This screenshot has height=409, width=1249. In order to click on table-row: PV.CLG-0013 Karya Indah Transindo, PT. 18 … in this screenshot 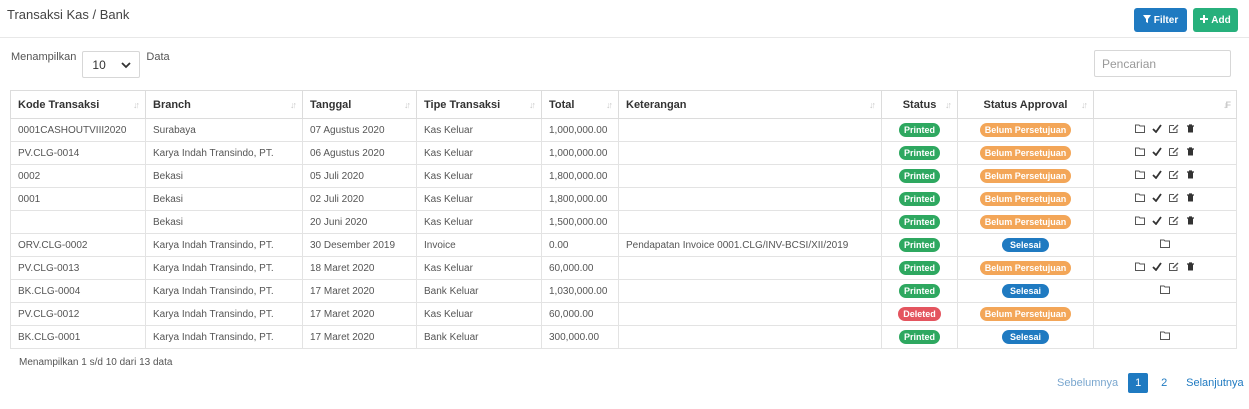, I will do `click(623, 268)`.